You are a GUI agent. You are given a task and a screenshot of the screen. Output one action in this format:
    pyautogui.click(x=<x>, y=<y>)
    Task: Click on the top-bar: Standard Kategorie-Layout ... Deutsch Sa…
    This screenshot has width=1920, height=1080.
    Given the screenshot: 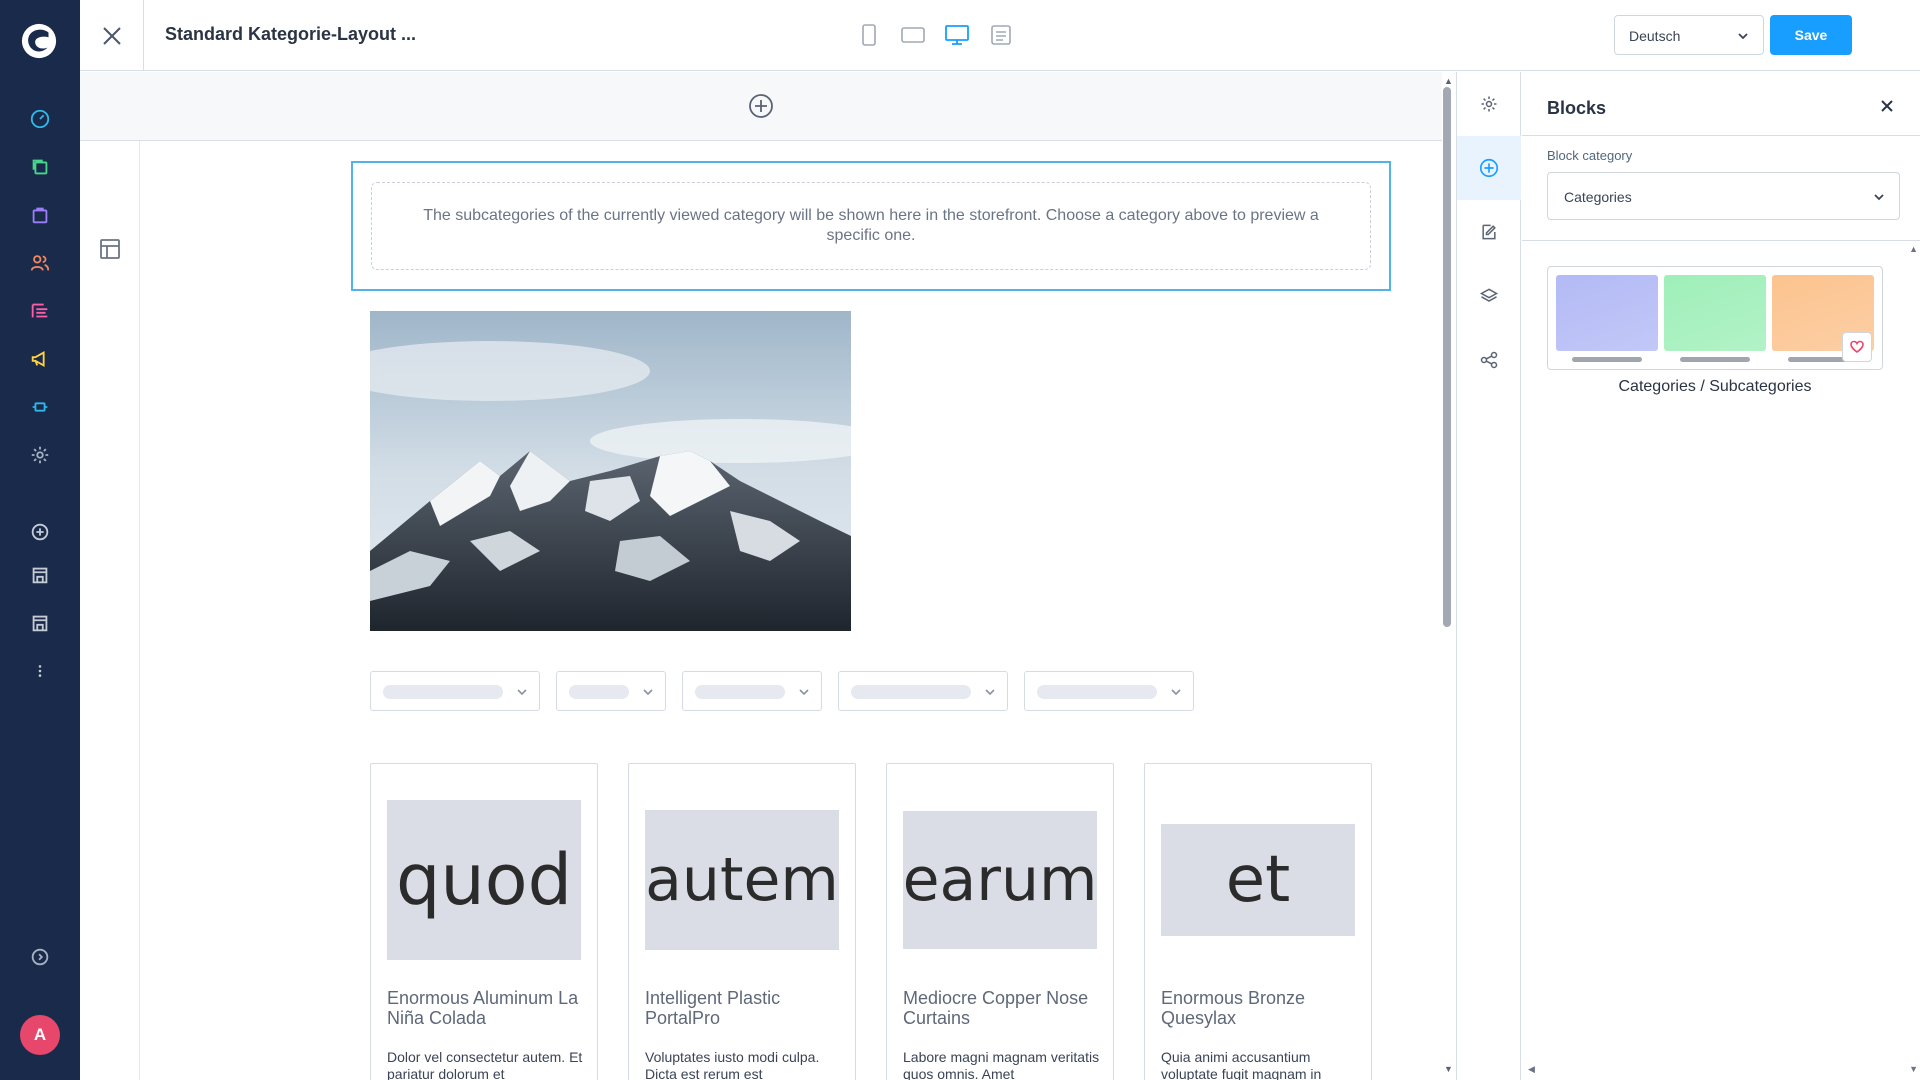 What is the action you would take?
    pyautogui.click(x=1000, y=35)
    